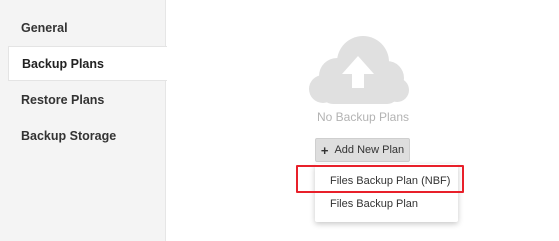  What do you see at coordinates (363, 117) in the screenshot?
I see `empty-state-text: No Backup Plans` at bounding box center [363, 117].